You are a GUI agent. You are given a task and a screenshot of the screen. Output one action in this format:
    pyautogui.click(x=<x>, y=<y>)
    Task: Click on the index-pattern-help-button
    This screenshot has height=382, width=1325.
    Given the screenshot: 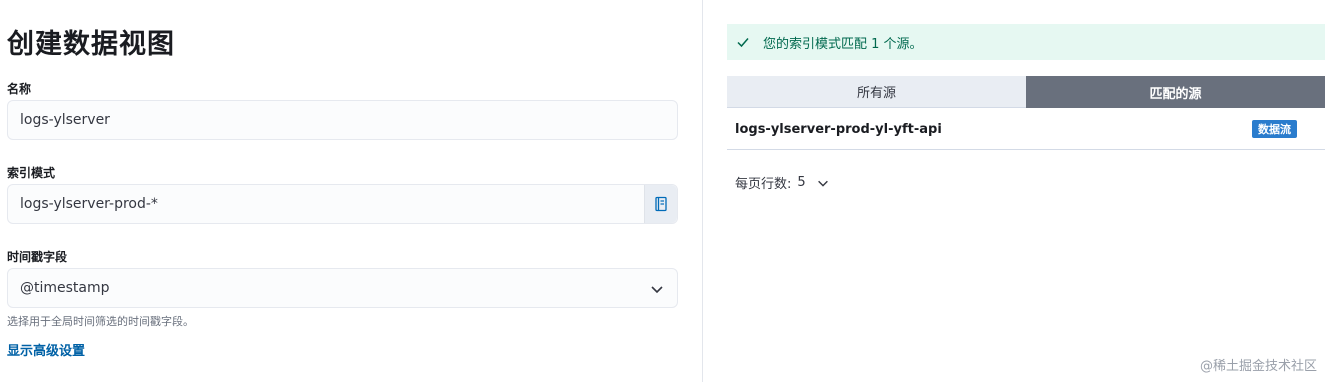 What is the action you would take?
    pyautogui.click(x=660, y=204)
    